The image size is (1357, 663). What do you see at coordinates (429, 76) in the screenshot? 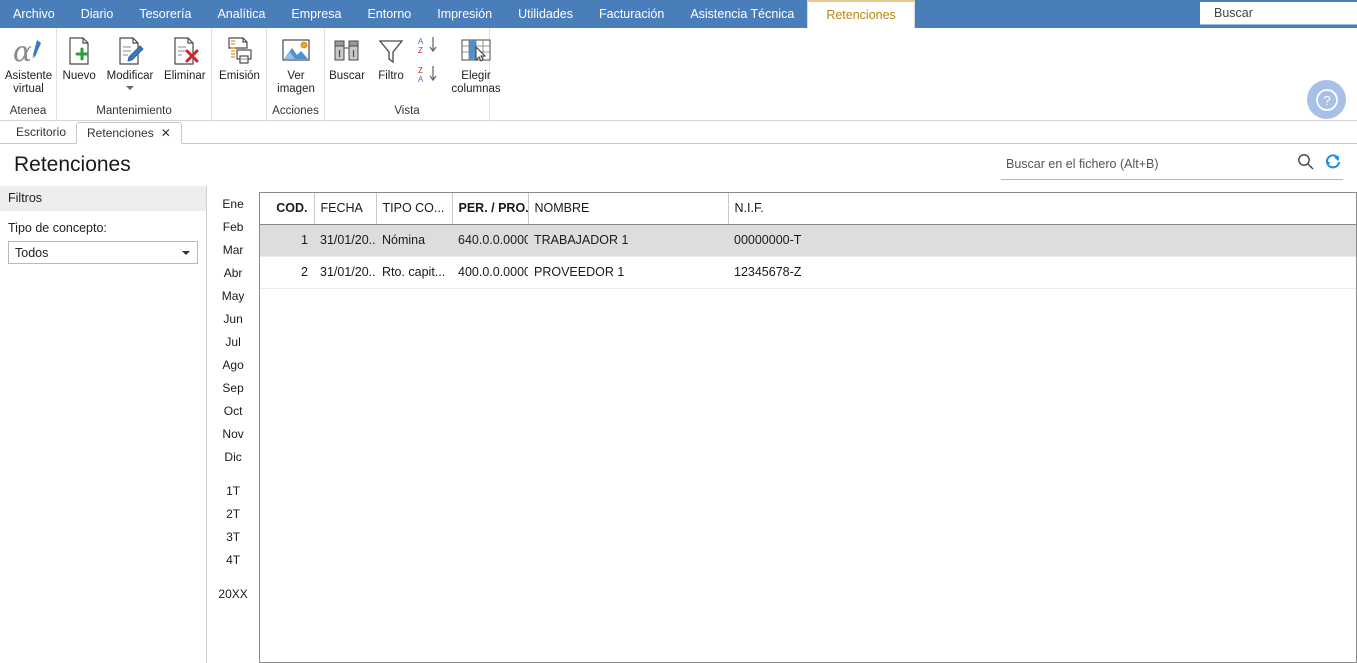
I see `sort-descending-button: Z A` at bounding box center [429, 76].